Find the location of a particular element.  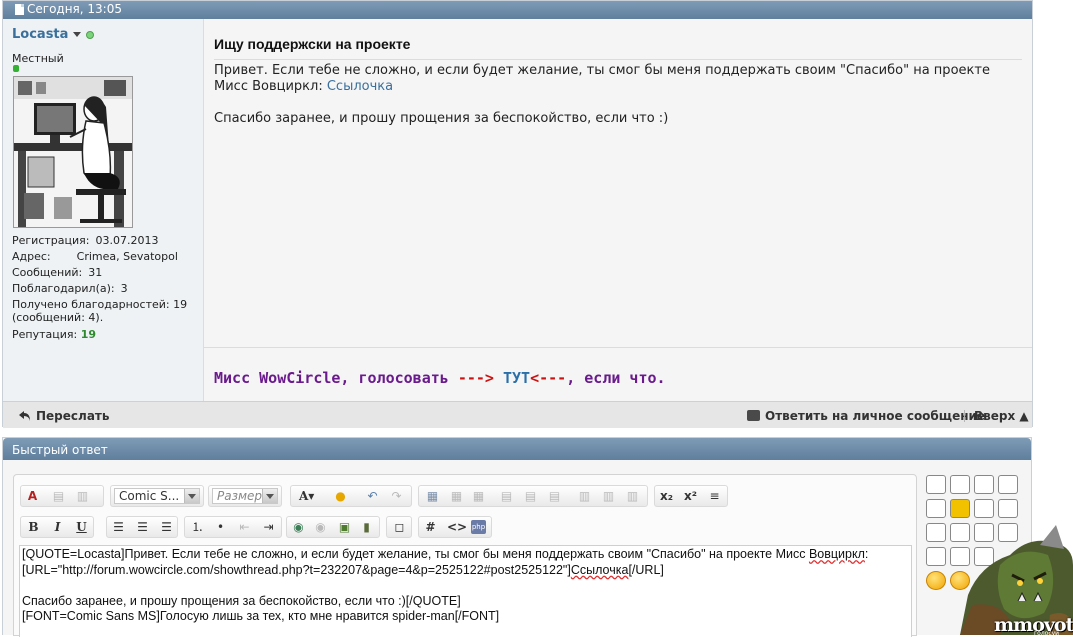

outdent-icon: ⇤ is located at coordinates (244, 527).